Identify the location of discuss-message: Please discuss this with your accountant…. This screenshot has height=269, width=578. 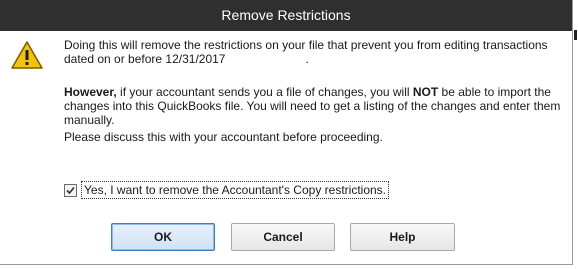
(223, 137).